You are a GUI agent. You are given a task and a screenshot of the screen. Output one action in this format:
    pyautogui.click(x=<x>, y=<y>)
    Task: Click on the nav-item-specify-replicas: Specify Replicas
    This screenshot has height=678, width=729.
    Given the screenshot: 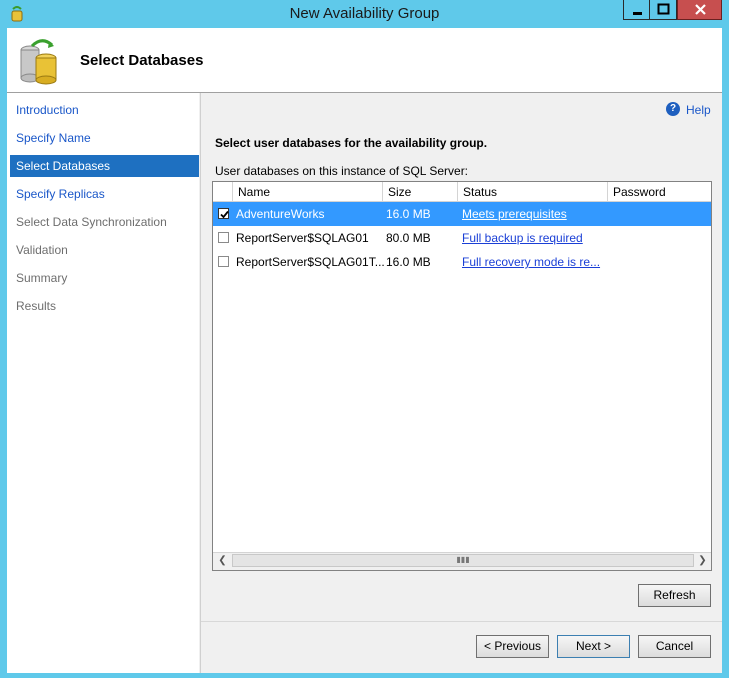 What is the action you would take?
    pyautogui.click(x=104, y=194)
    